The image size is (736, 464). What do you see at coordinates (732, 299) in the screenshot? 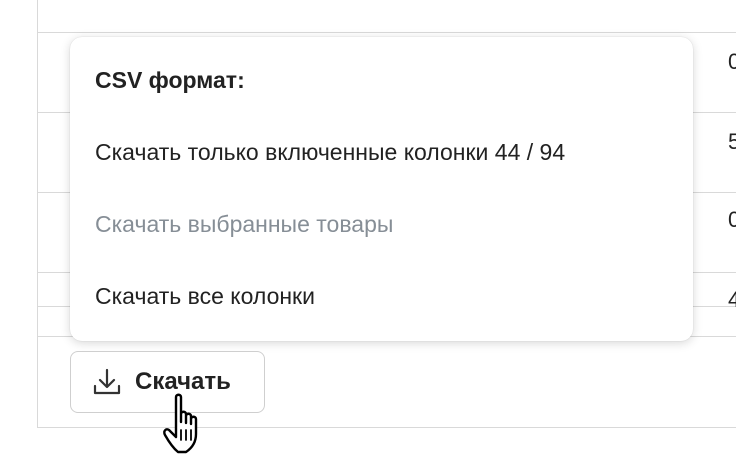
I see `table-cell-value: 45 0` at bounding box center [732, 299].